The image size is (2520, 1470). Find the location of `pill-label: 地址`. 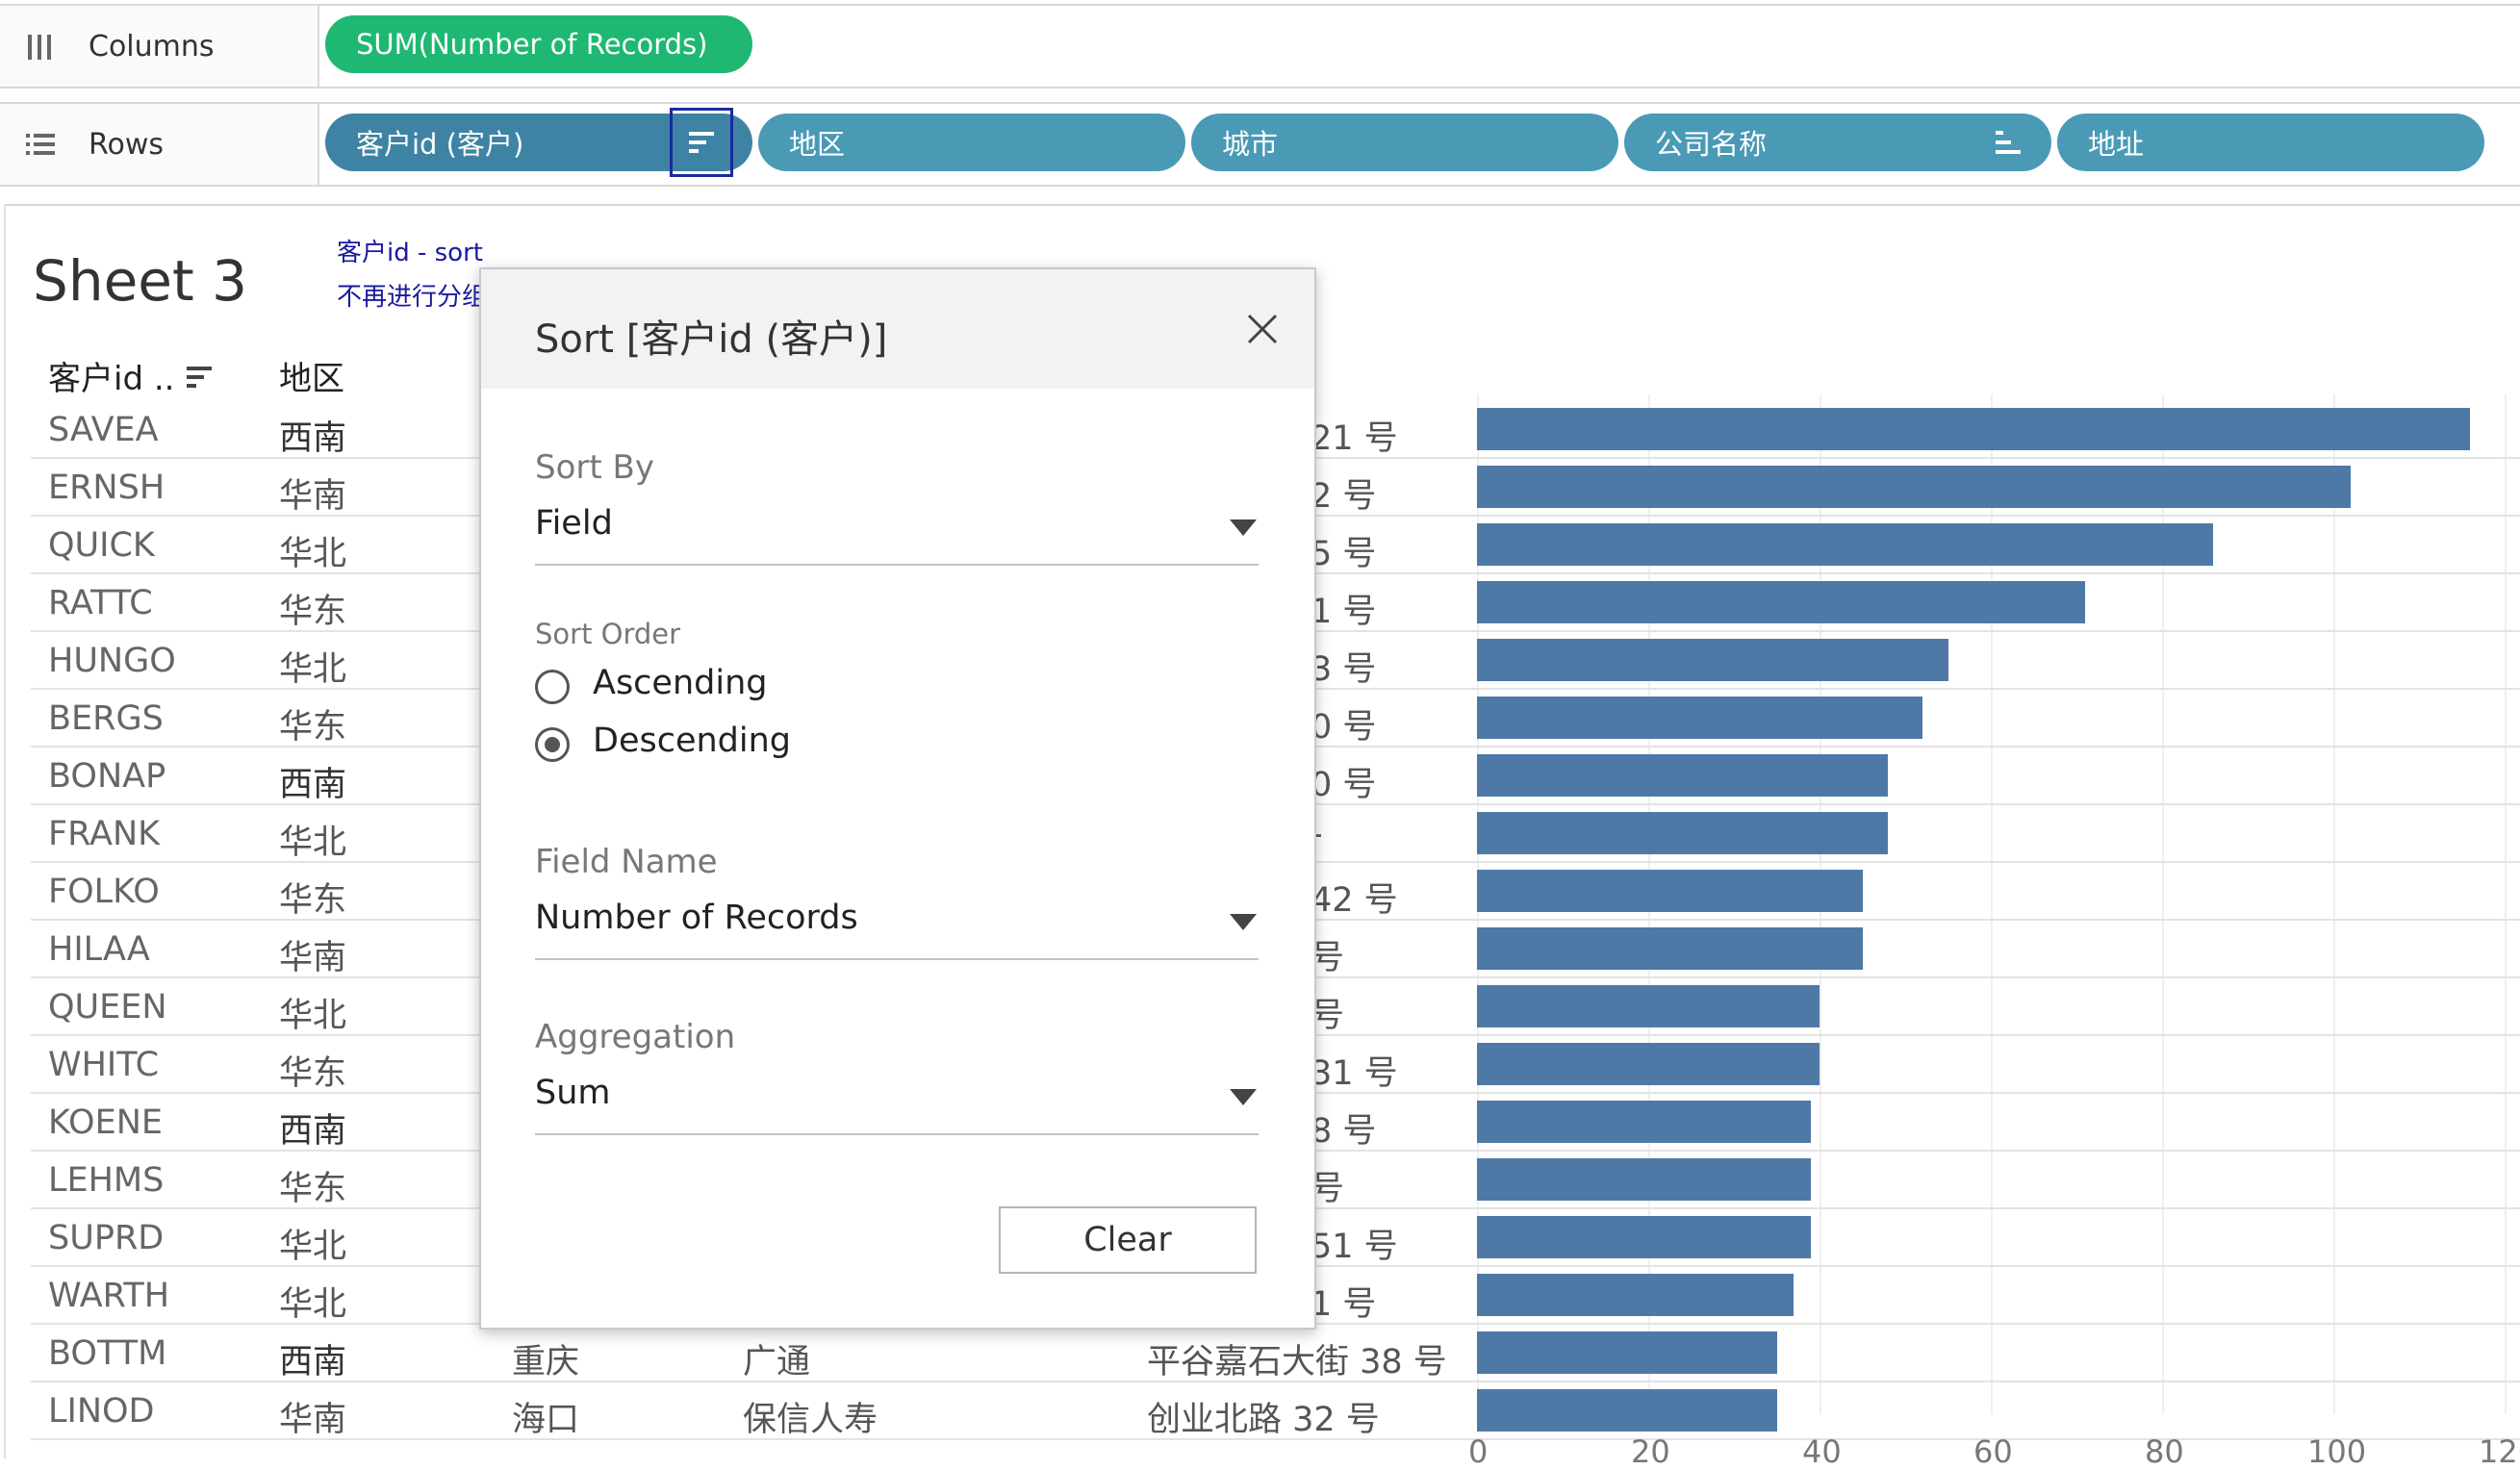

pill-label: 地址 is located at coordinates (2116, 144).